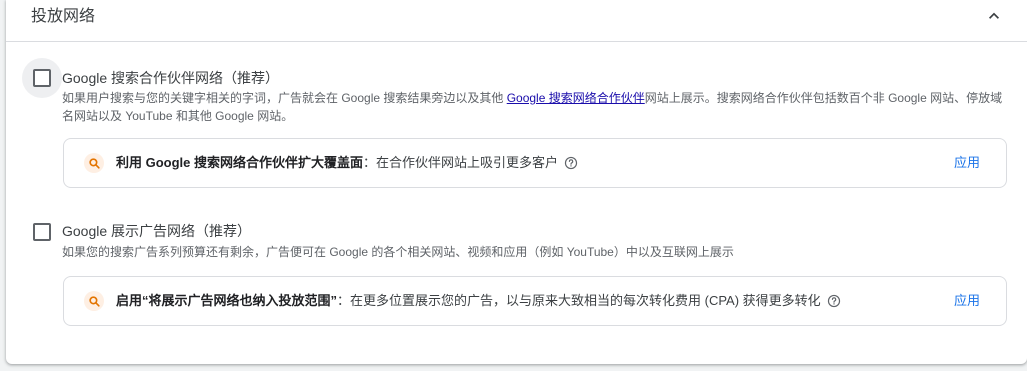 The width and height of the screenshot is (1027, 371). I want to click on display-network-checkbox, so click(42, 232).